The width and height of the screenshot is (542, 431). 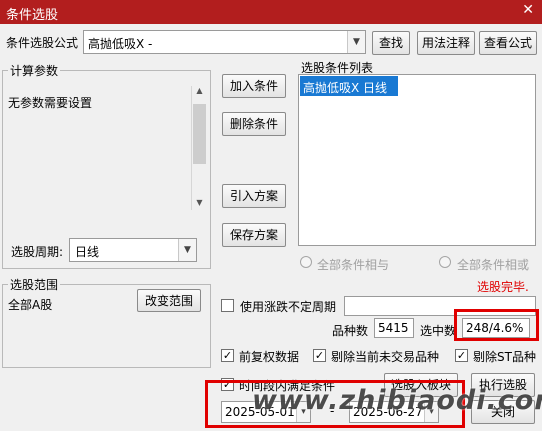 I want to click on params-group-label: 计算参数, so click(x=34, y=70).